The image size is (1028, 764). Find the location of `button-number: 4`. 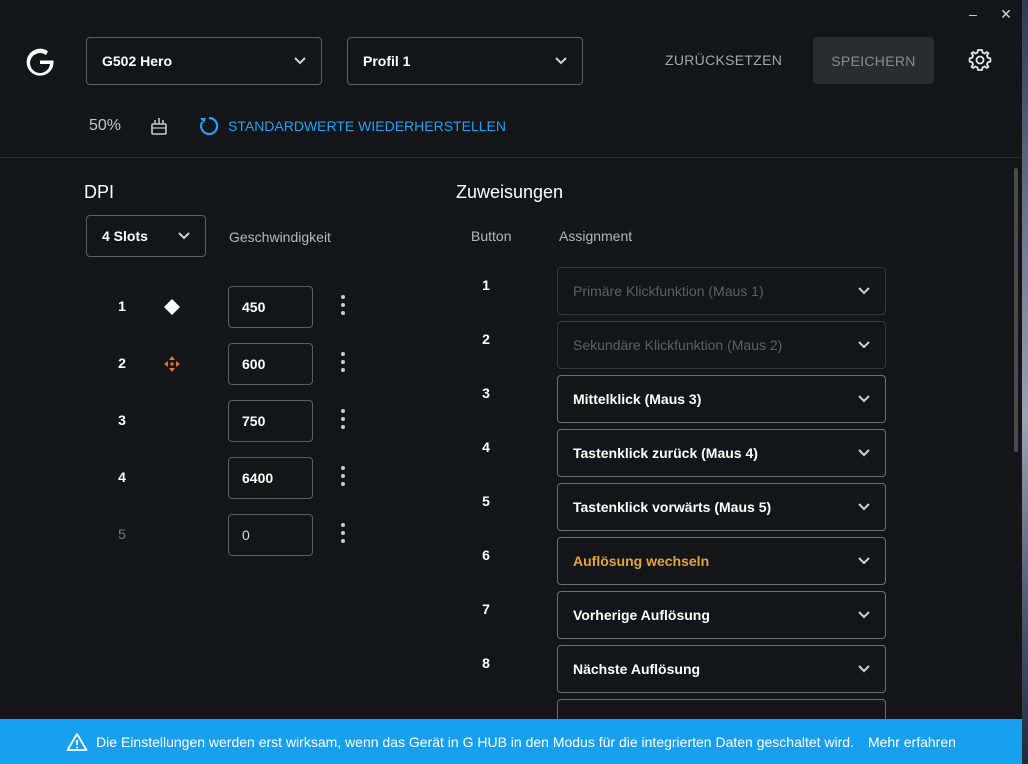

button-number: 4 is located at coordinates (486, 447).